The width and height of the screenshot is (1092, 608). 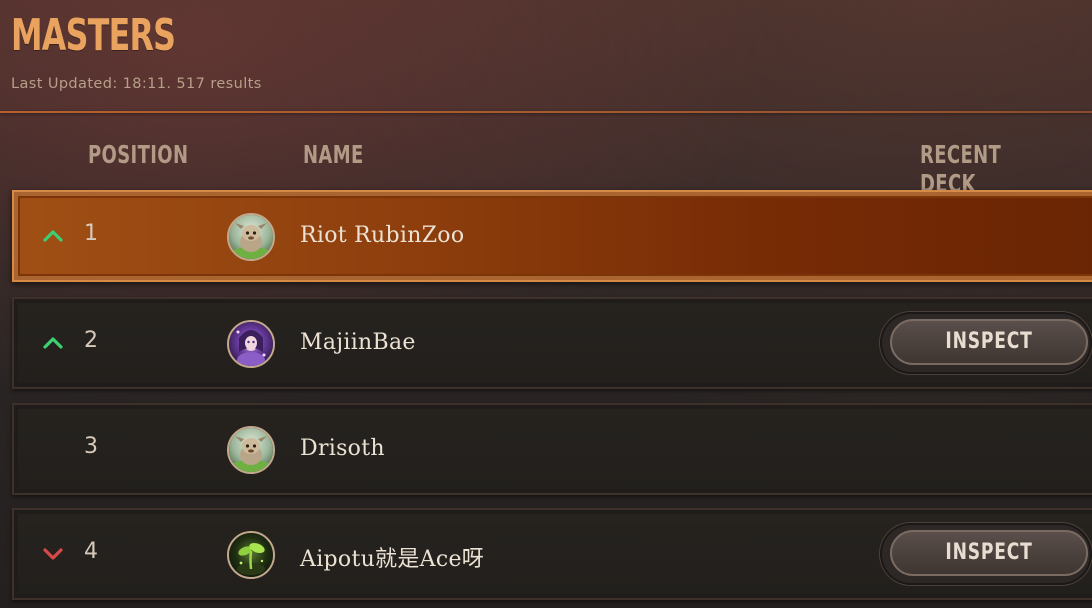 I want to click on last-updated-text: Last Updated: 18:11. 517 results, so click(x=136, y=84).